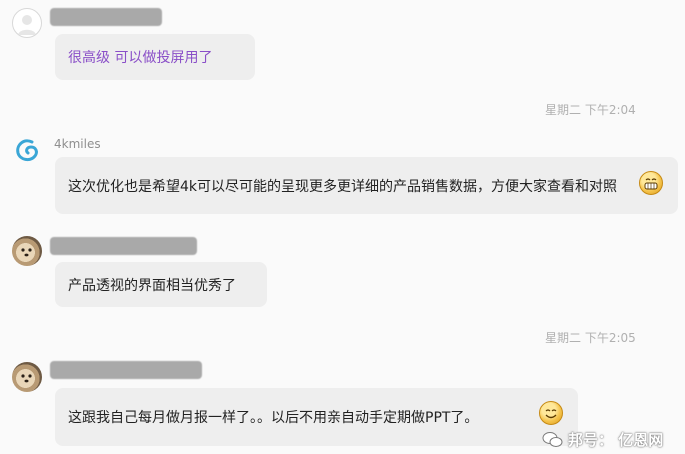 The image size is (685, 454). Describe the element at coordinates (552, 439) in the screenshot. I see `wechat-icon` at that location.